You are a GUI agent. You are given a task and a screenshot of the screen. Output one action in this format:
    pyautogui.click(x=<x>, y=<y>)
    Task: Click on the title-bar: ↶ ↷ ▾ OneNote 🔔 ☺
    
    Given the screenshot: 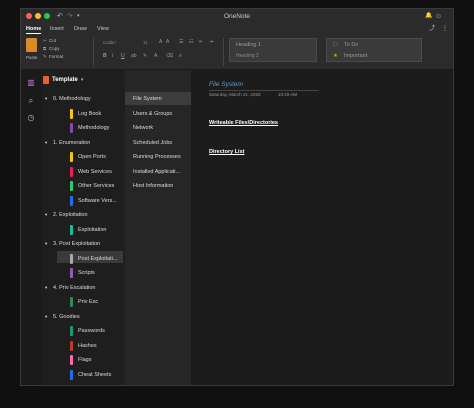 What is the action you would take?
    pyautogui.click(x=237, y=16)
    